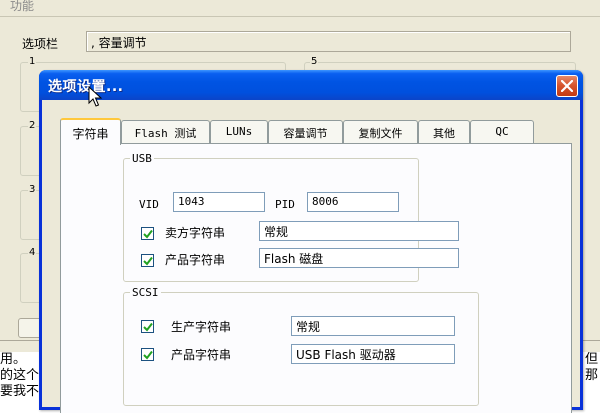 Image resolution: width=600 pixels, height=413 pixels. I want to click on vid-input: 1043, so click(219, 202).